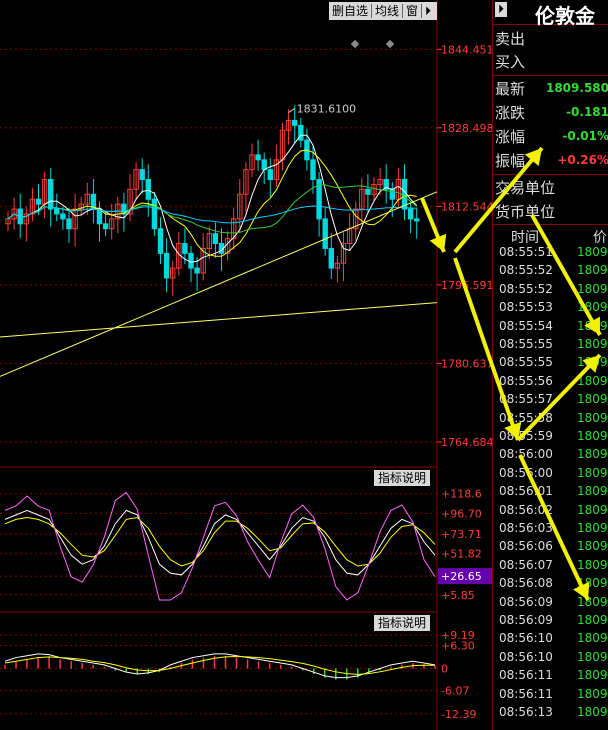 This screenshot has width=608, height=730. What do you see at coordinates (291, 110) in the screenshot?
I see `high-pointer` at bounding box center [291, 110].